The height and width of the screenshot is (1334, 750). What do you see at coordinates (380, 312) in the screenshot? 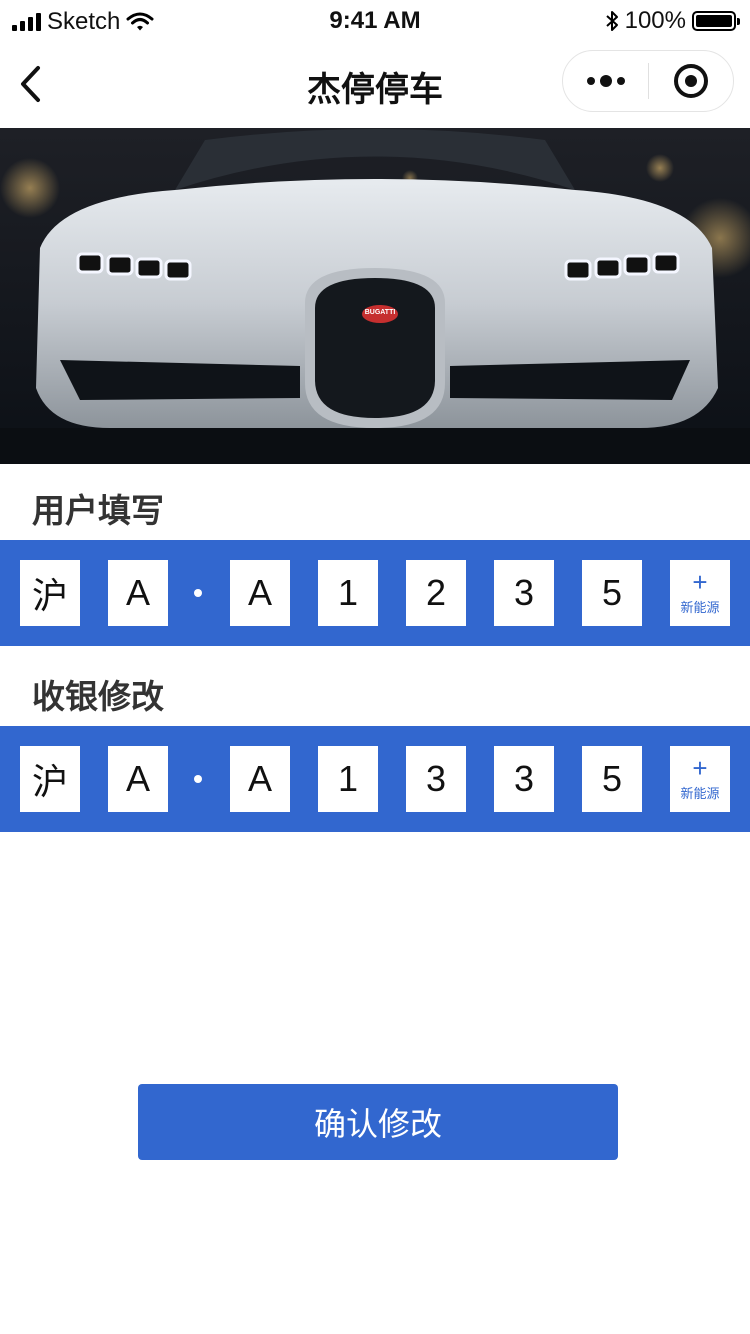
I see `car-brand-badge: BUGATTI` at bounding box center [380, 312].